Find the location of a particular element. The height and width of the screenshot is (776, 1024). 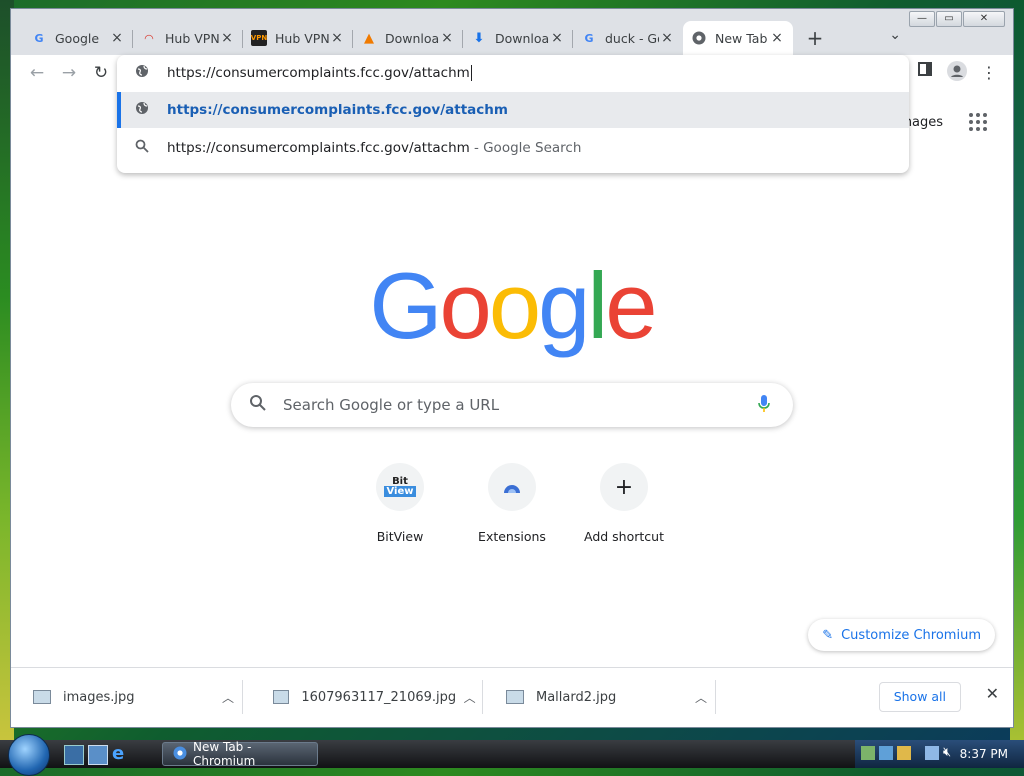

network-icon is located at coordinates (932, 753).